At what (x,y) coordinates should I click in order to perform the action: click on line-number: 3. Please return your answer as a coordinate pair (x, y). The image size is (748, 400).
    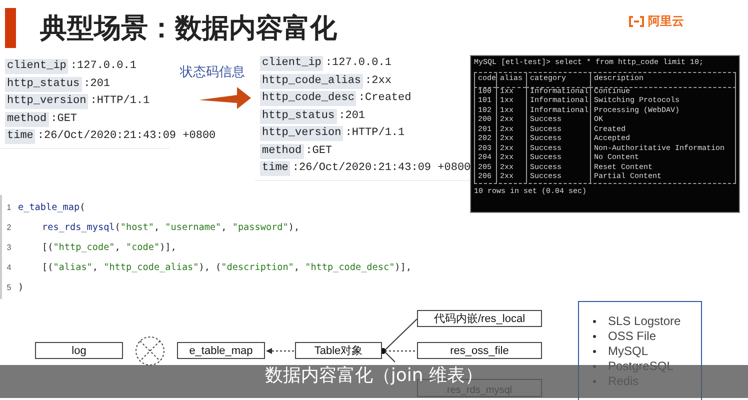
    Looking at the image, I should click on (9, 247).